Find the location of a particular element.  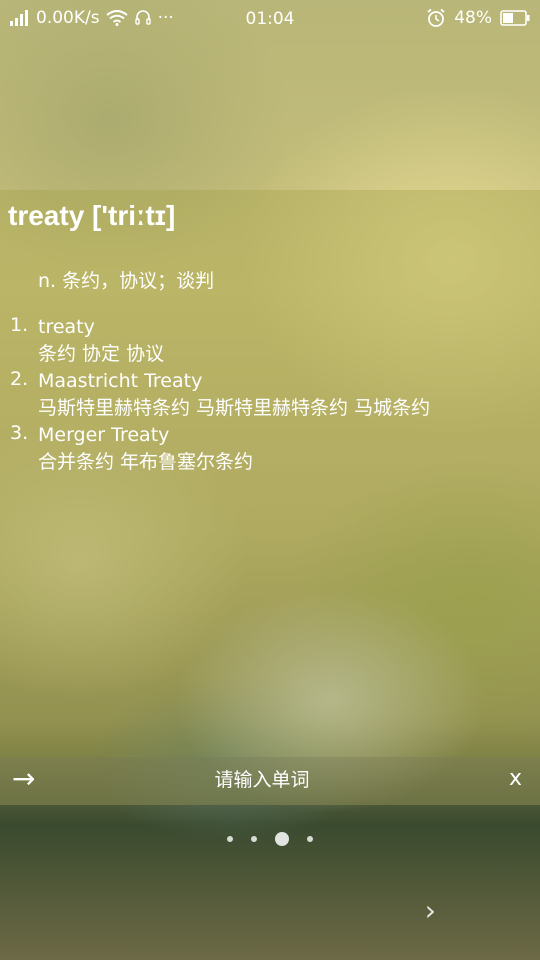

phrase-term: treaty is located at coordinates (66, 327).